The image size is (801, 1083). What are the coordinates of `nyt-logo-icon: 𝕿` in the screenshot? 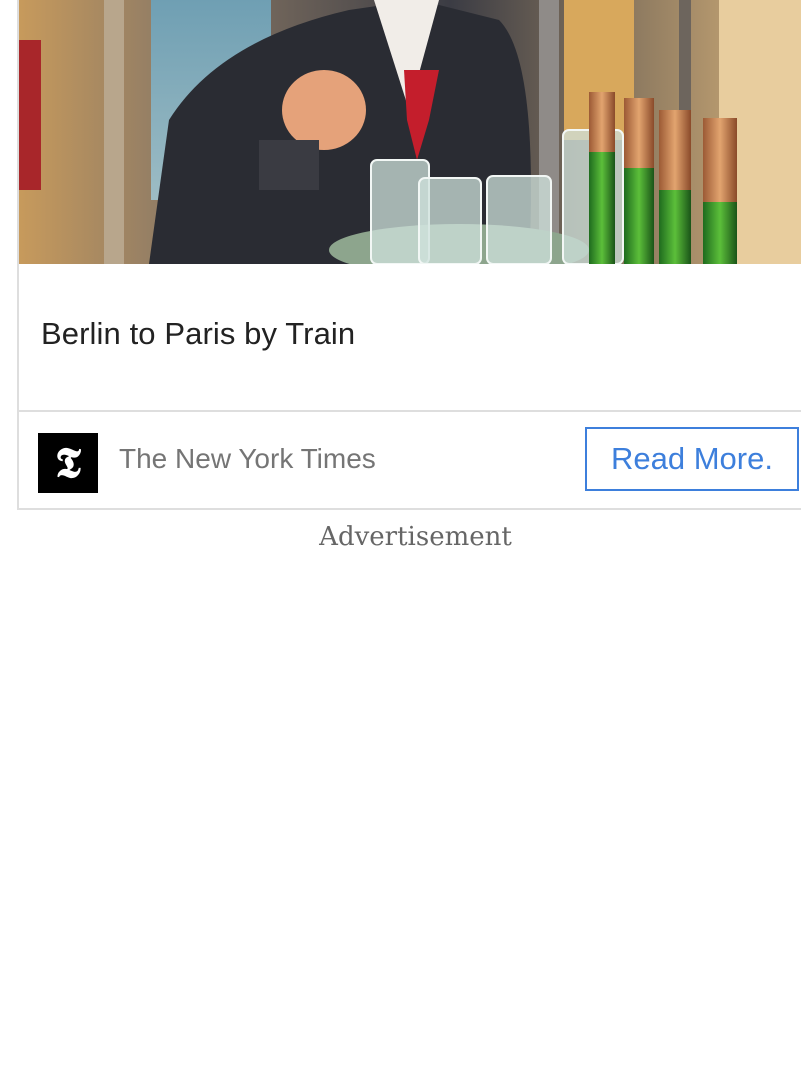 It's located at (68, 463).